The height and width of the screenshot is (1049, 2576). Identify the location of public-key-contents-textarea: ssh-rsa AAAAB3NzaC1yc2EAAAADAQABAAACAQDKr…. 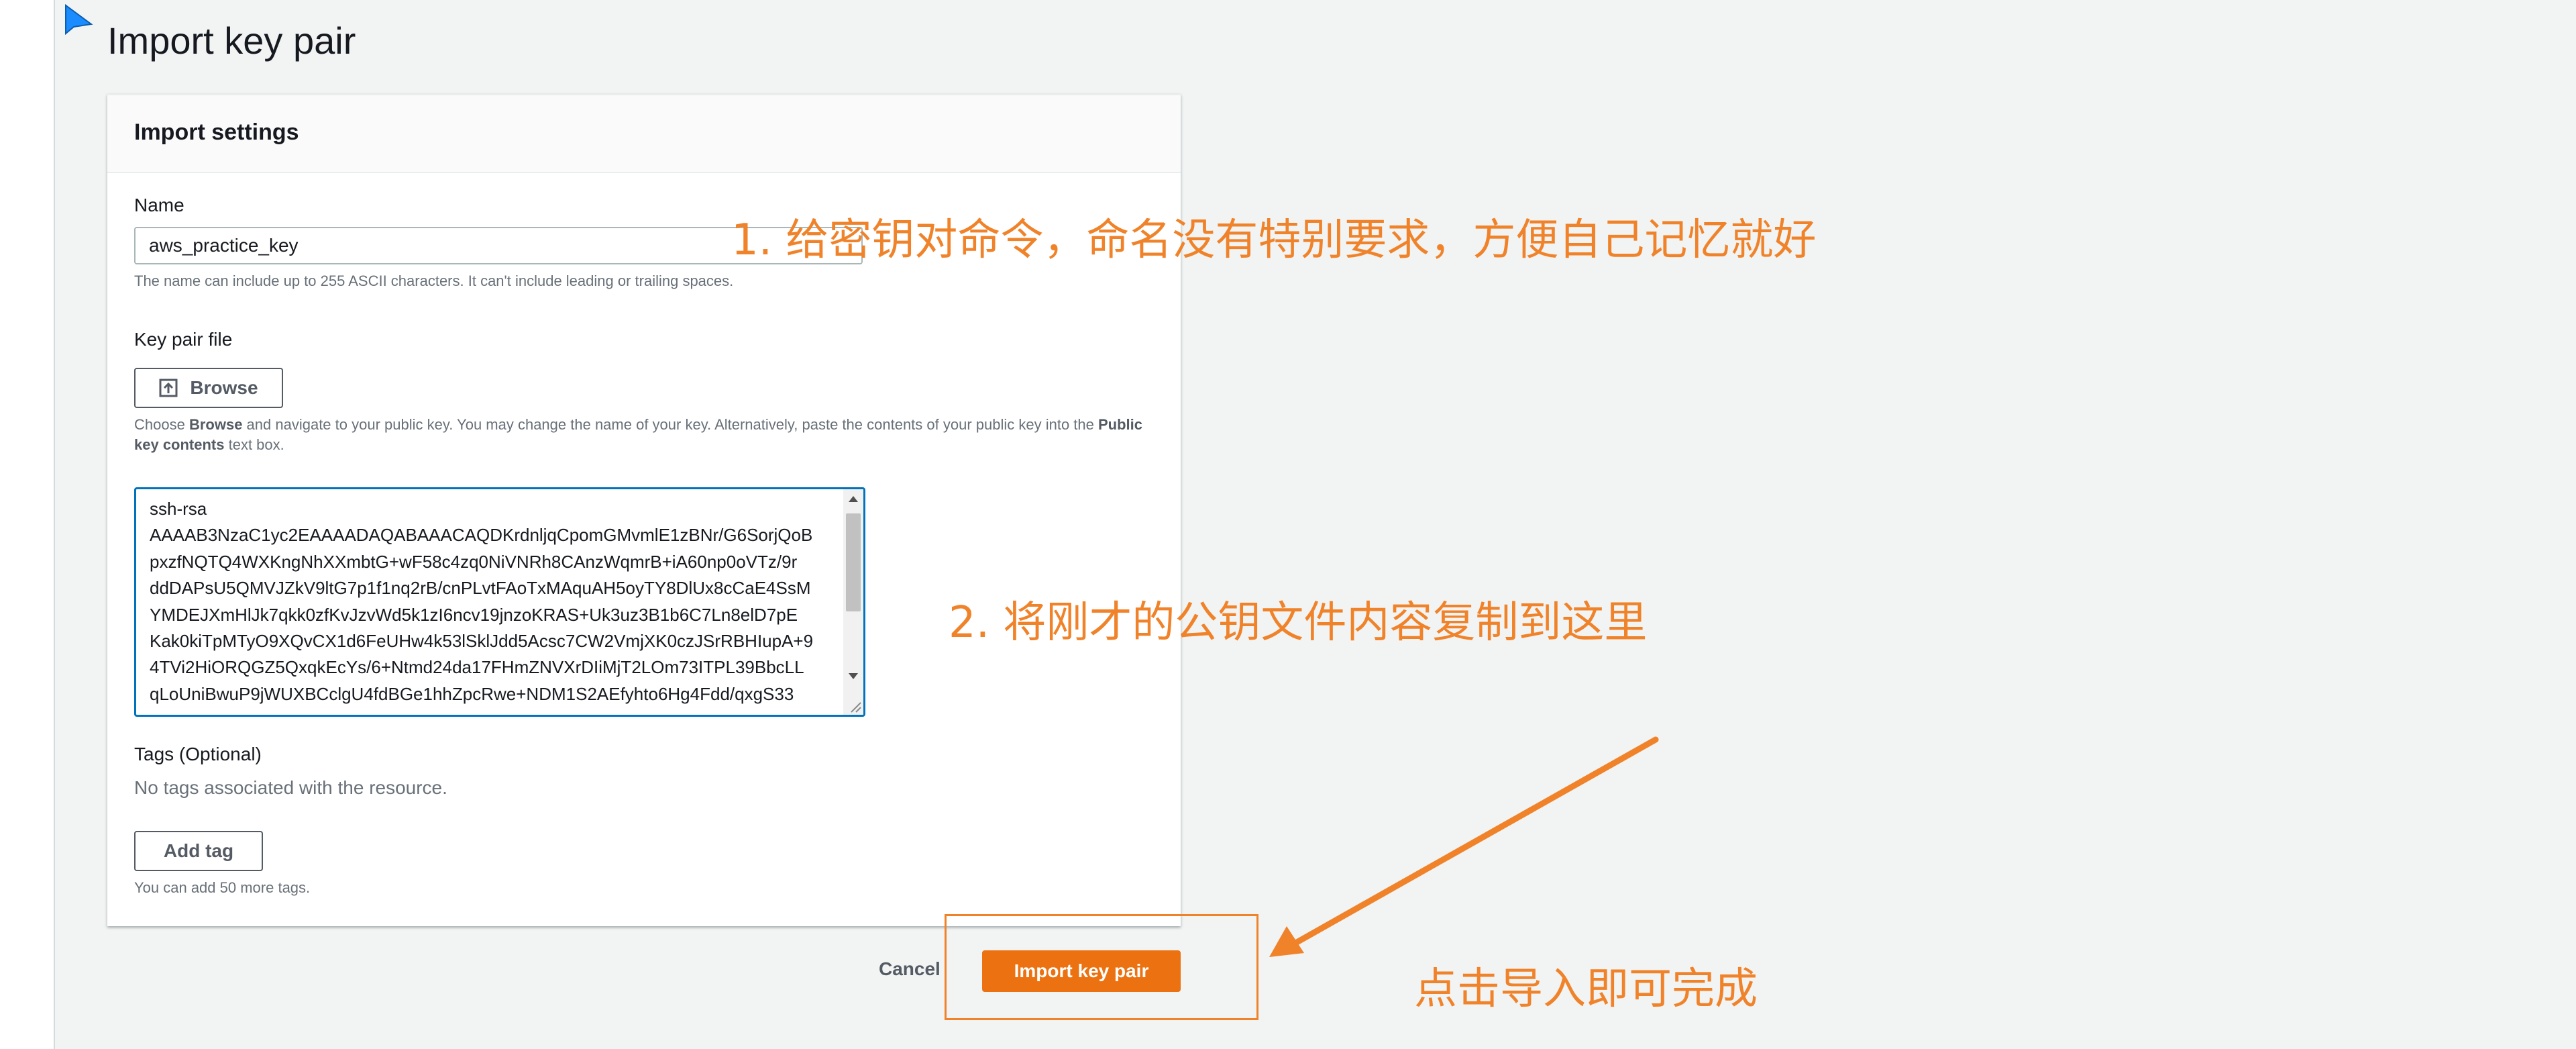
(499, 602).